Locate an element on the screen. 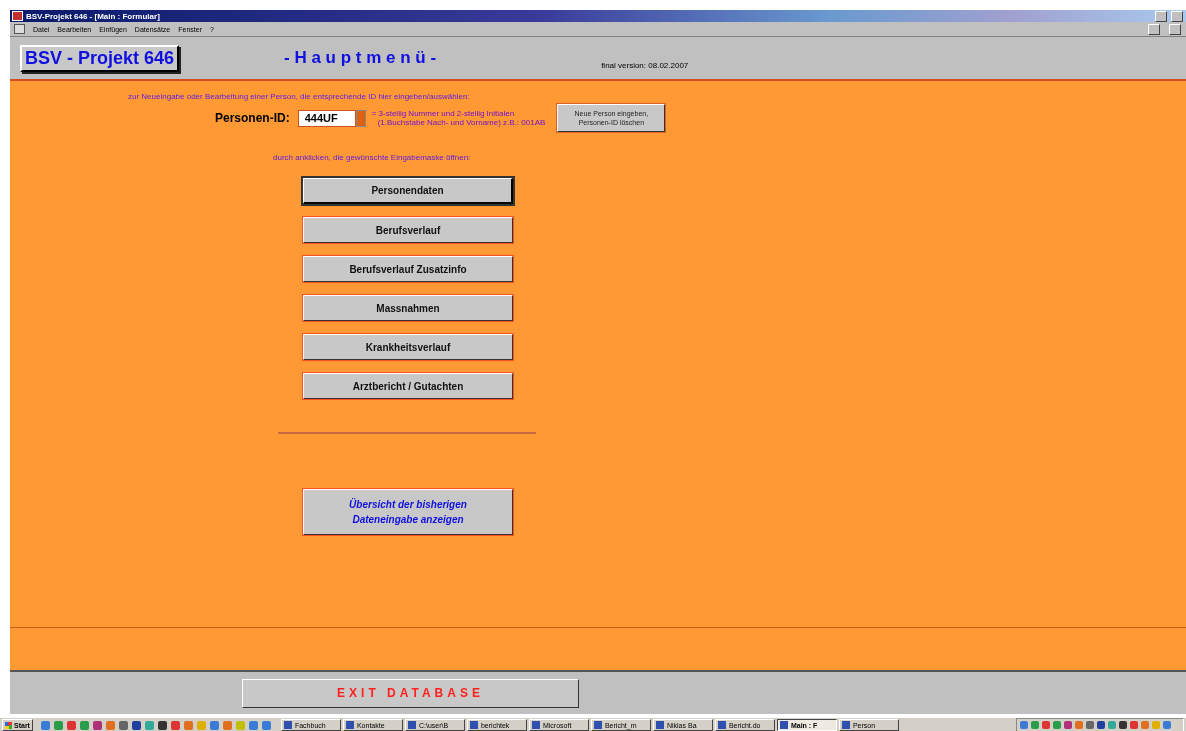  project-title: BSV - Projekt 646 is located at coordinates (100, 58).